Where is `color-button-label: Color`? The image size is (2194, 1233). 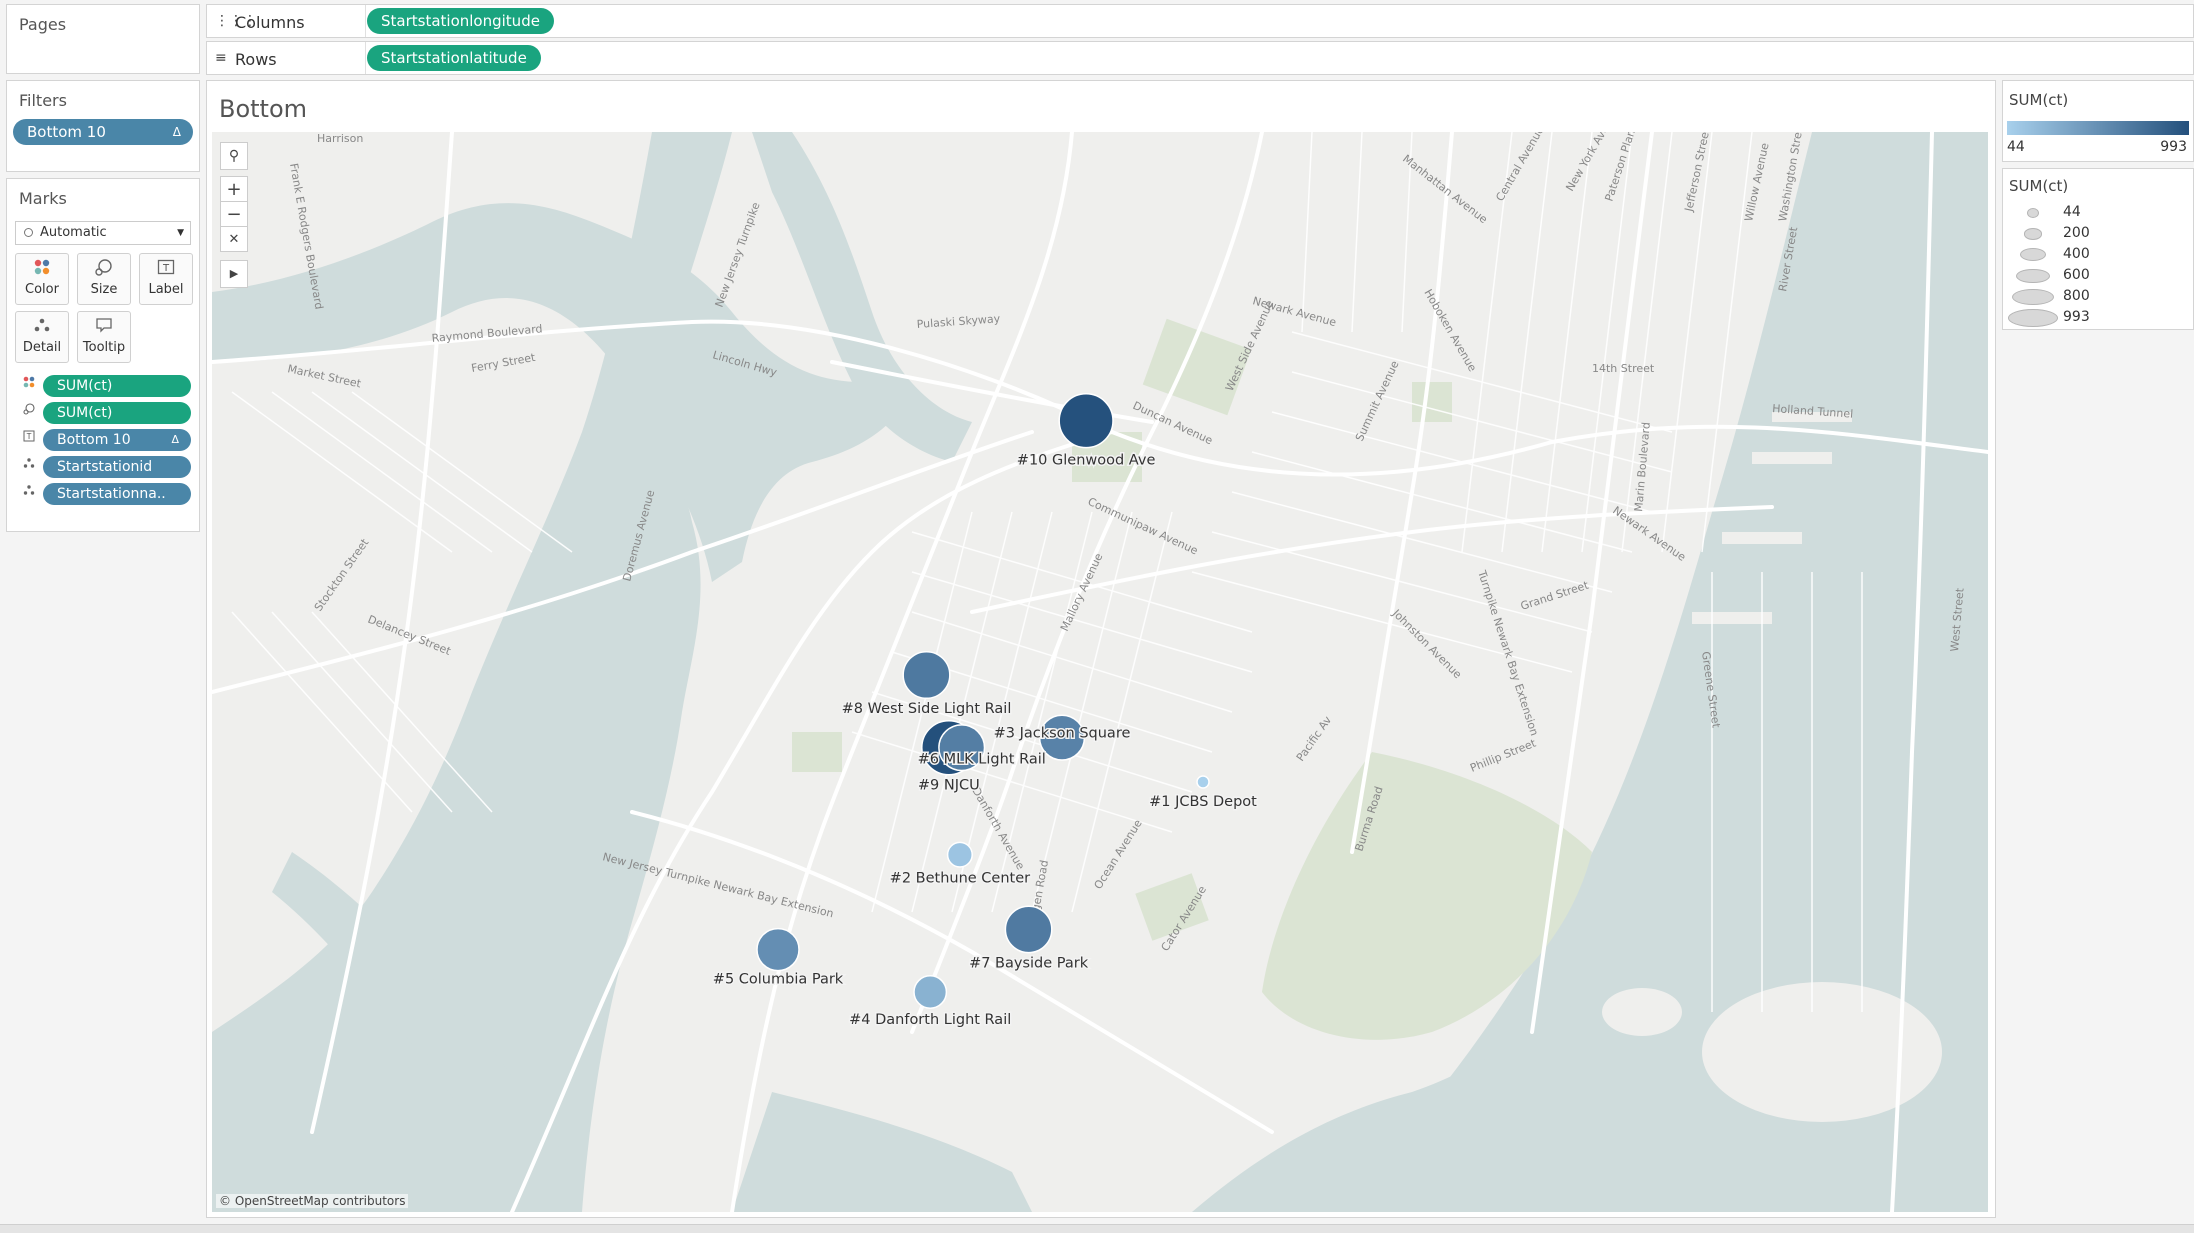 color-button-label: Color is located at coordinates (42, 289).